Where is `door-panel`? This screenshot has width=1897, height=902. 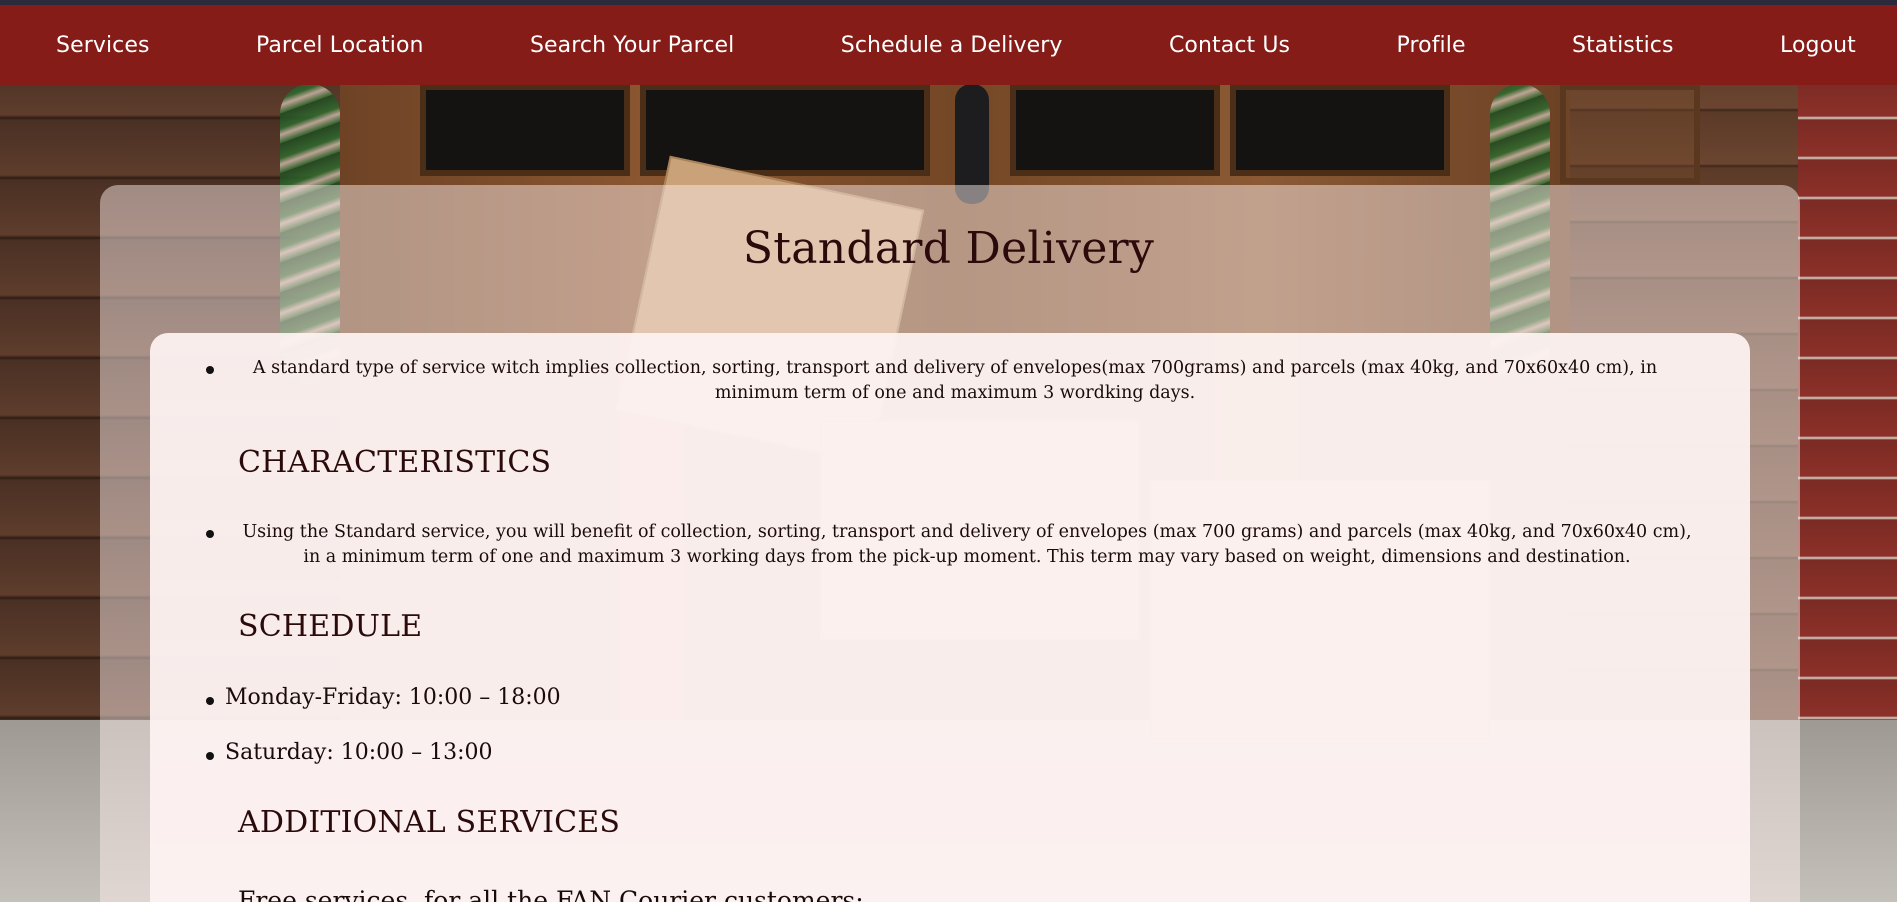
door-panel is located at coordinates (1630, 134).